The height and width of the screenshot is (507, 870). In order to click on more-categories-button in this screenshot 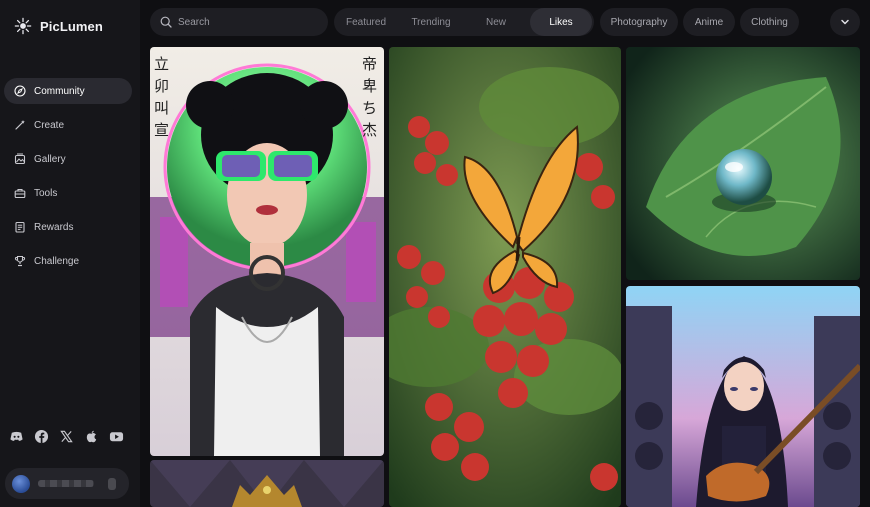, I will do `click(845, 22)`.